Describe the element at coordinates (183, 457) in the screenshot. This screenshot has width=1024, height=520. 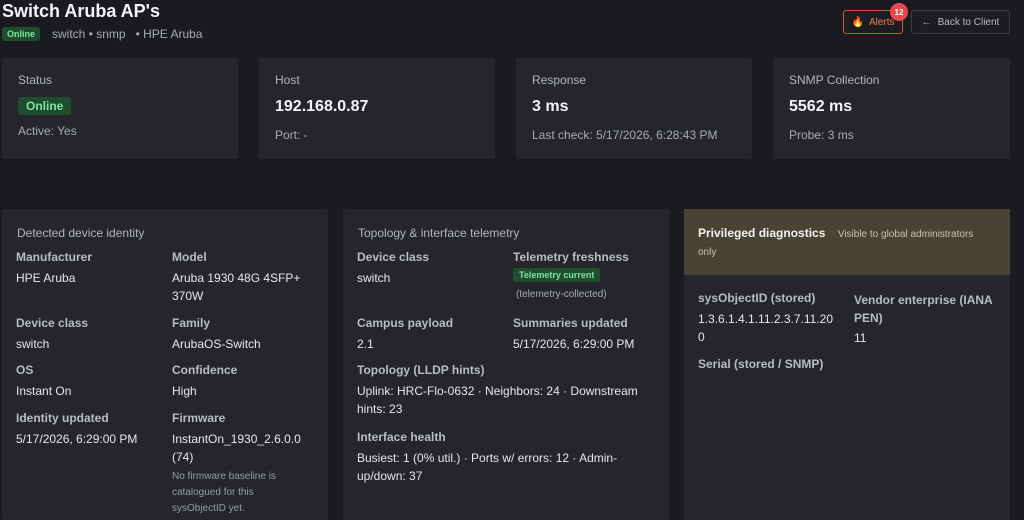
I see `firmware-line-2: (74)` at that location.